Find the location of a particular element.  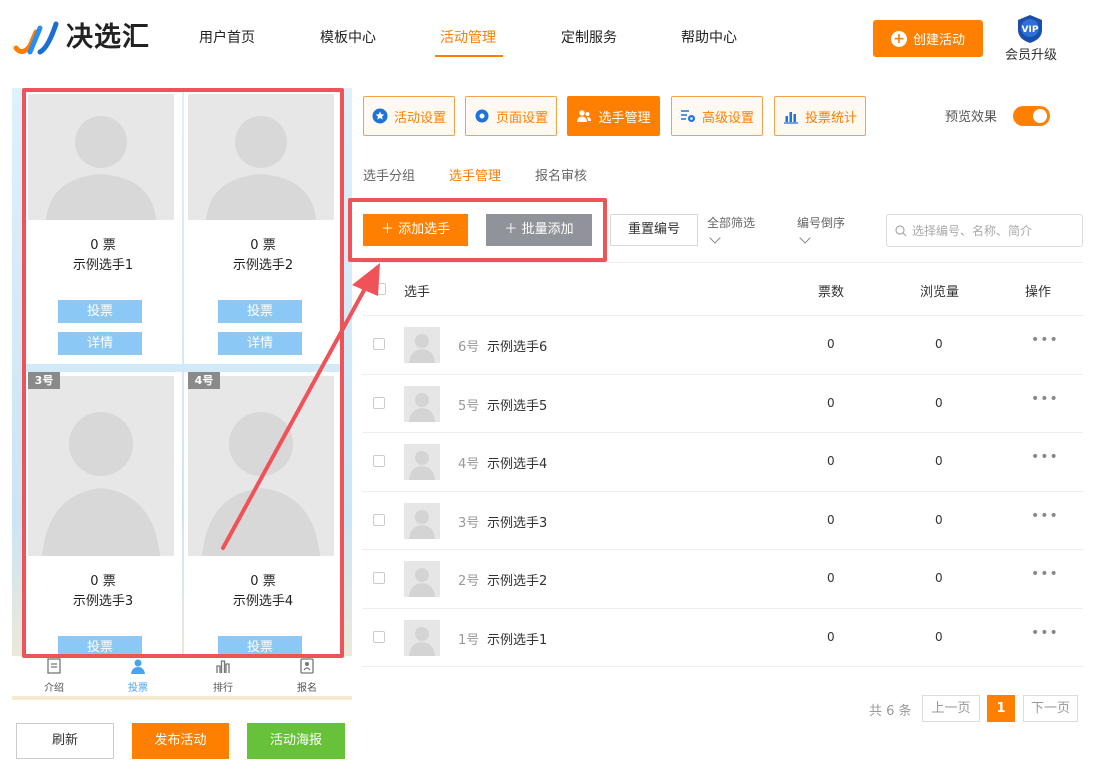

search-placeholder: 选择编号、名称、简介 is located at coordinates (972, 231).